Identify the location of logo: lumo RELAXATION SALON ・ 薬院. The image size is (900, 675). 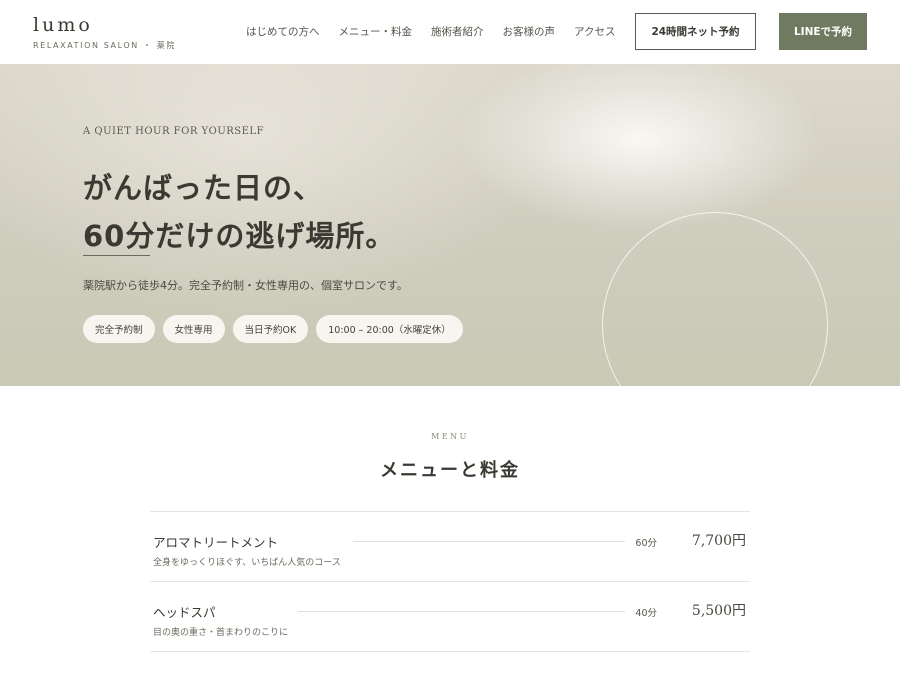
(104, 32).